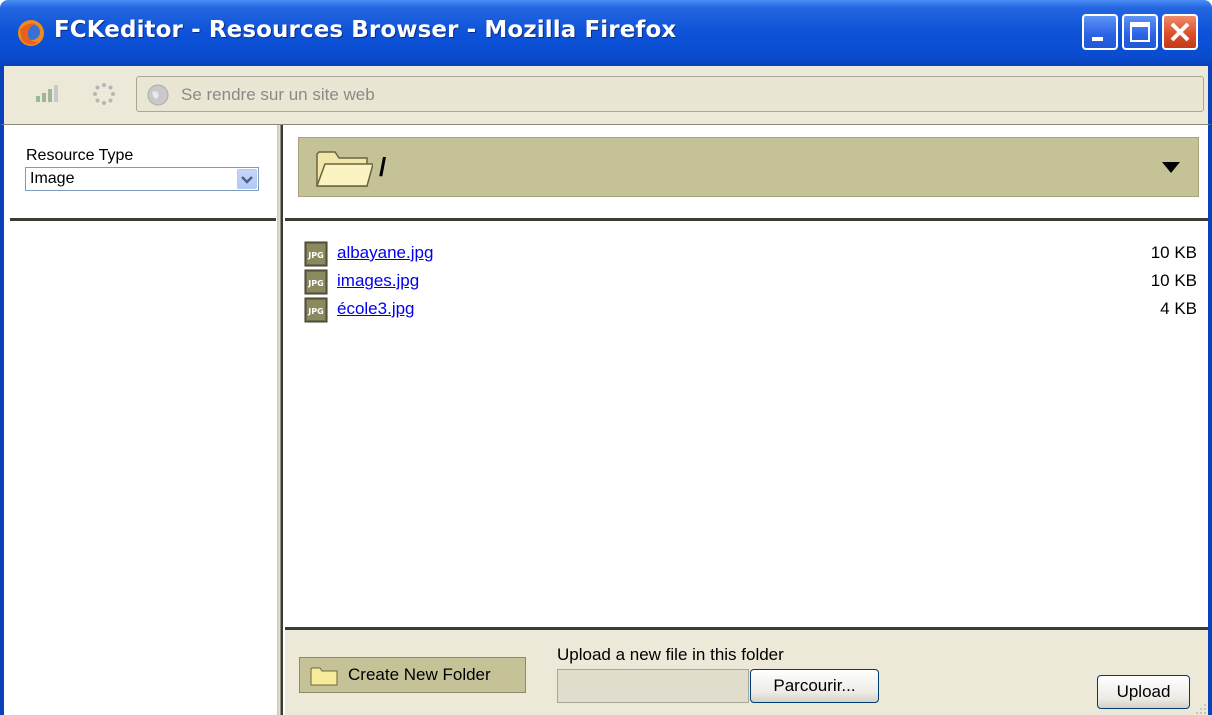  Describe the element at coordinates (80, 155) in the screenshot. I see `resource-type-label: Resource Type` at that location.